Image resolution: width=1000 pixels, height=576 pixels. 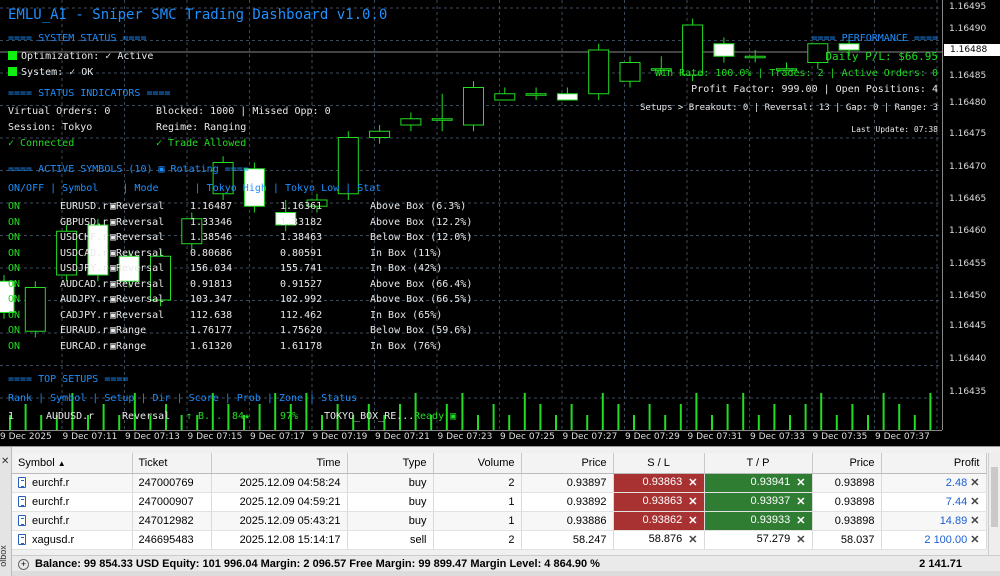 What do you see at coordinates (758, 540) in the screenshot?
I see `position-tp: ✕ 57.279` at bounding box center [758, 540].